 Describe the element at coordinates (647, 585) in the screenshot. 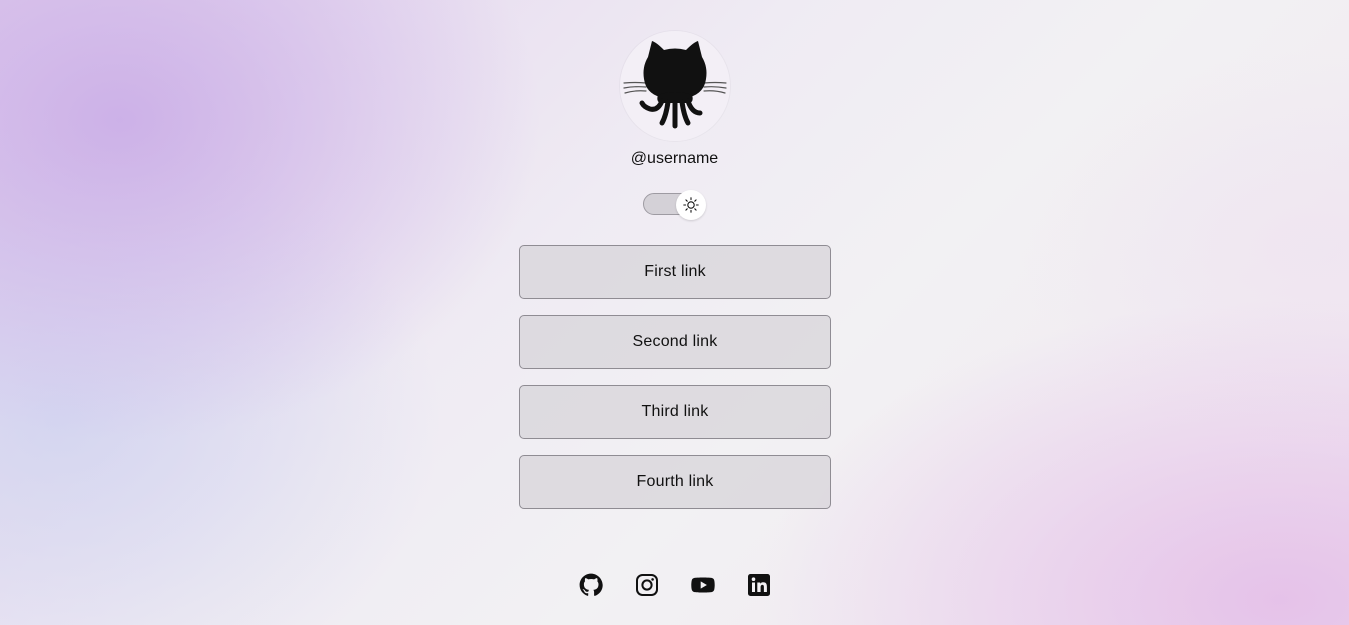

I see `instagram-icon` at that location.